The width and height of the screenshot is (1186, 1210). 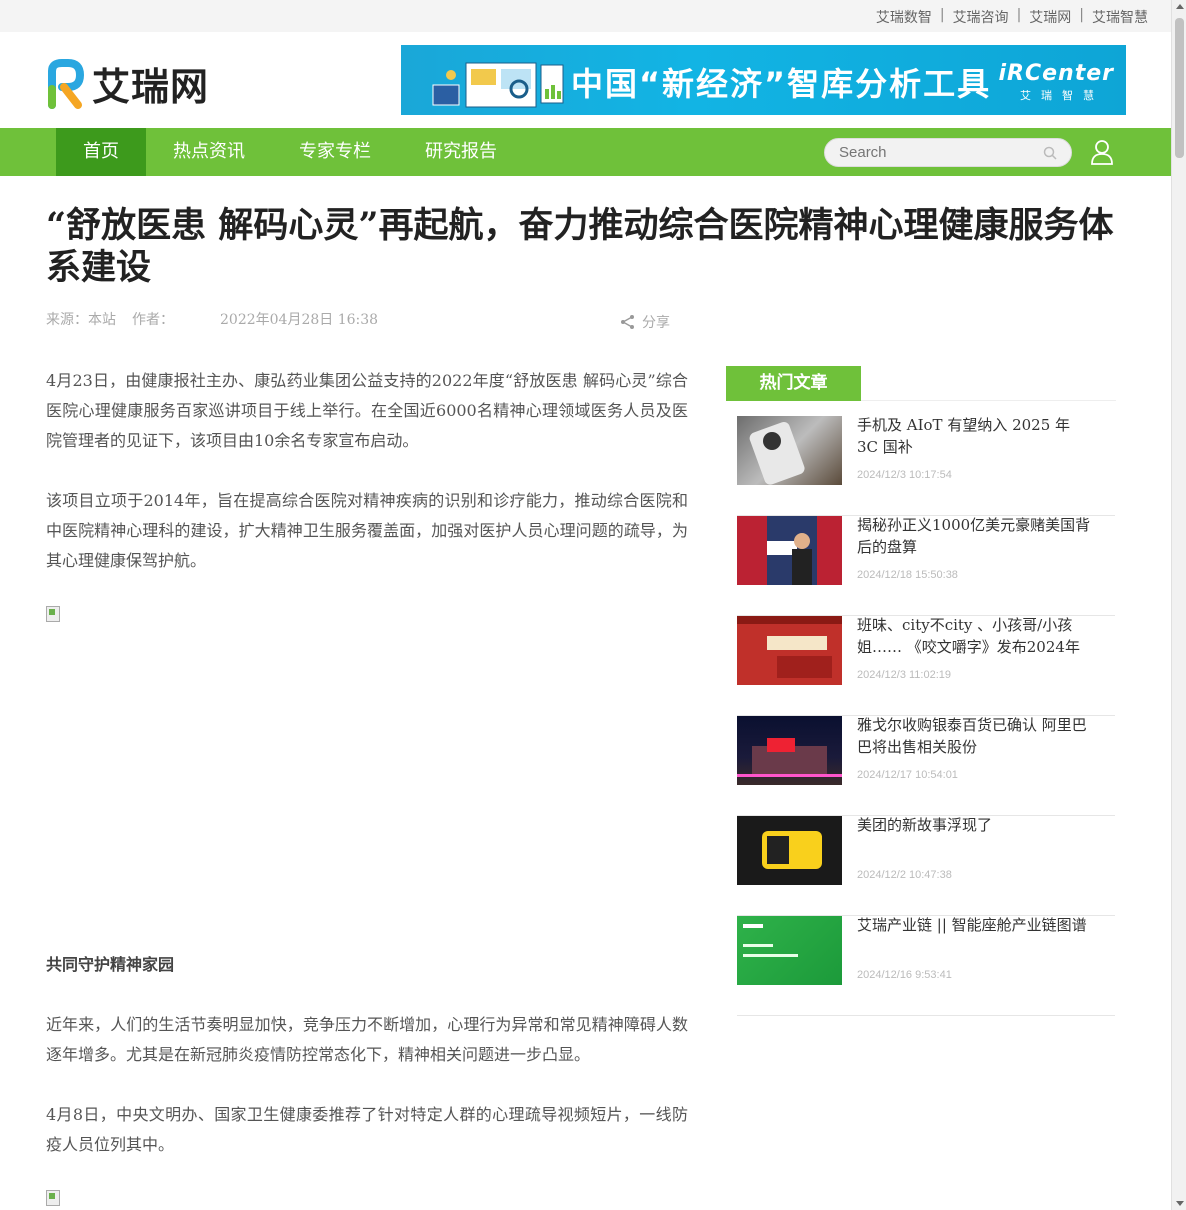 I want to click on nav-item-expert: 专家专栏, so click(x=335, y=152).